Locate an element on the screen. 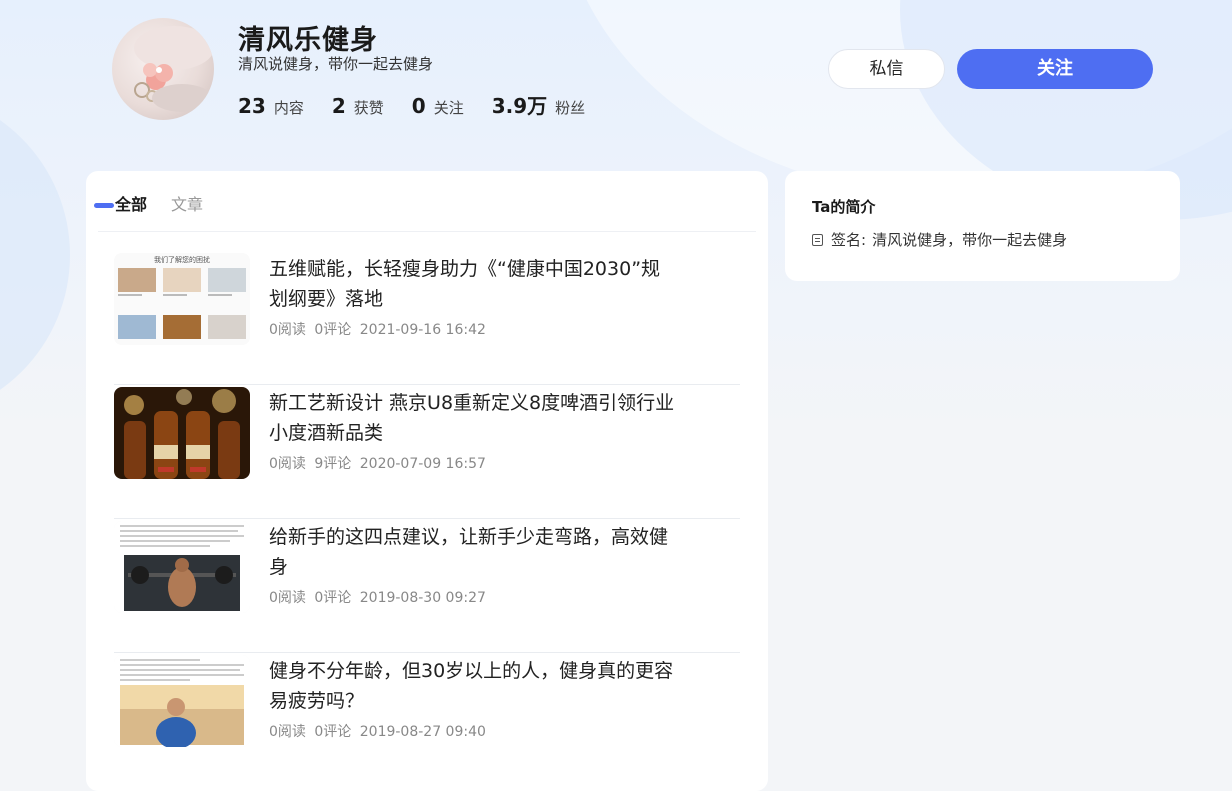 The height and width of the screenshot is (791, 1232). stat-following: 0 关注 is located at coordinates (438, 106).